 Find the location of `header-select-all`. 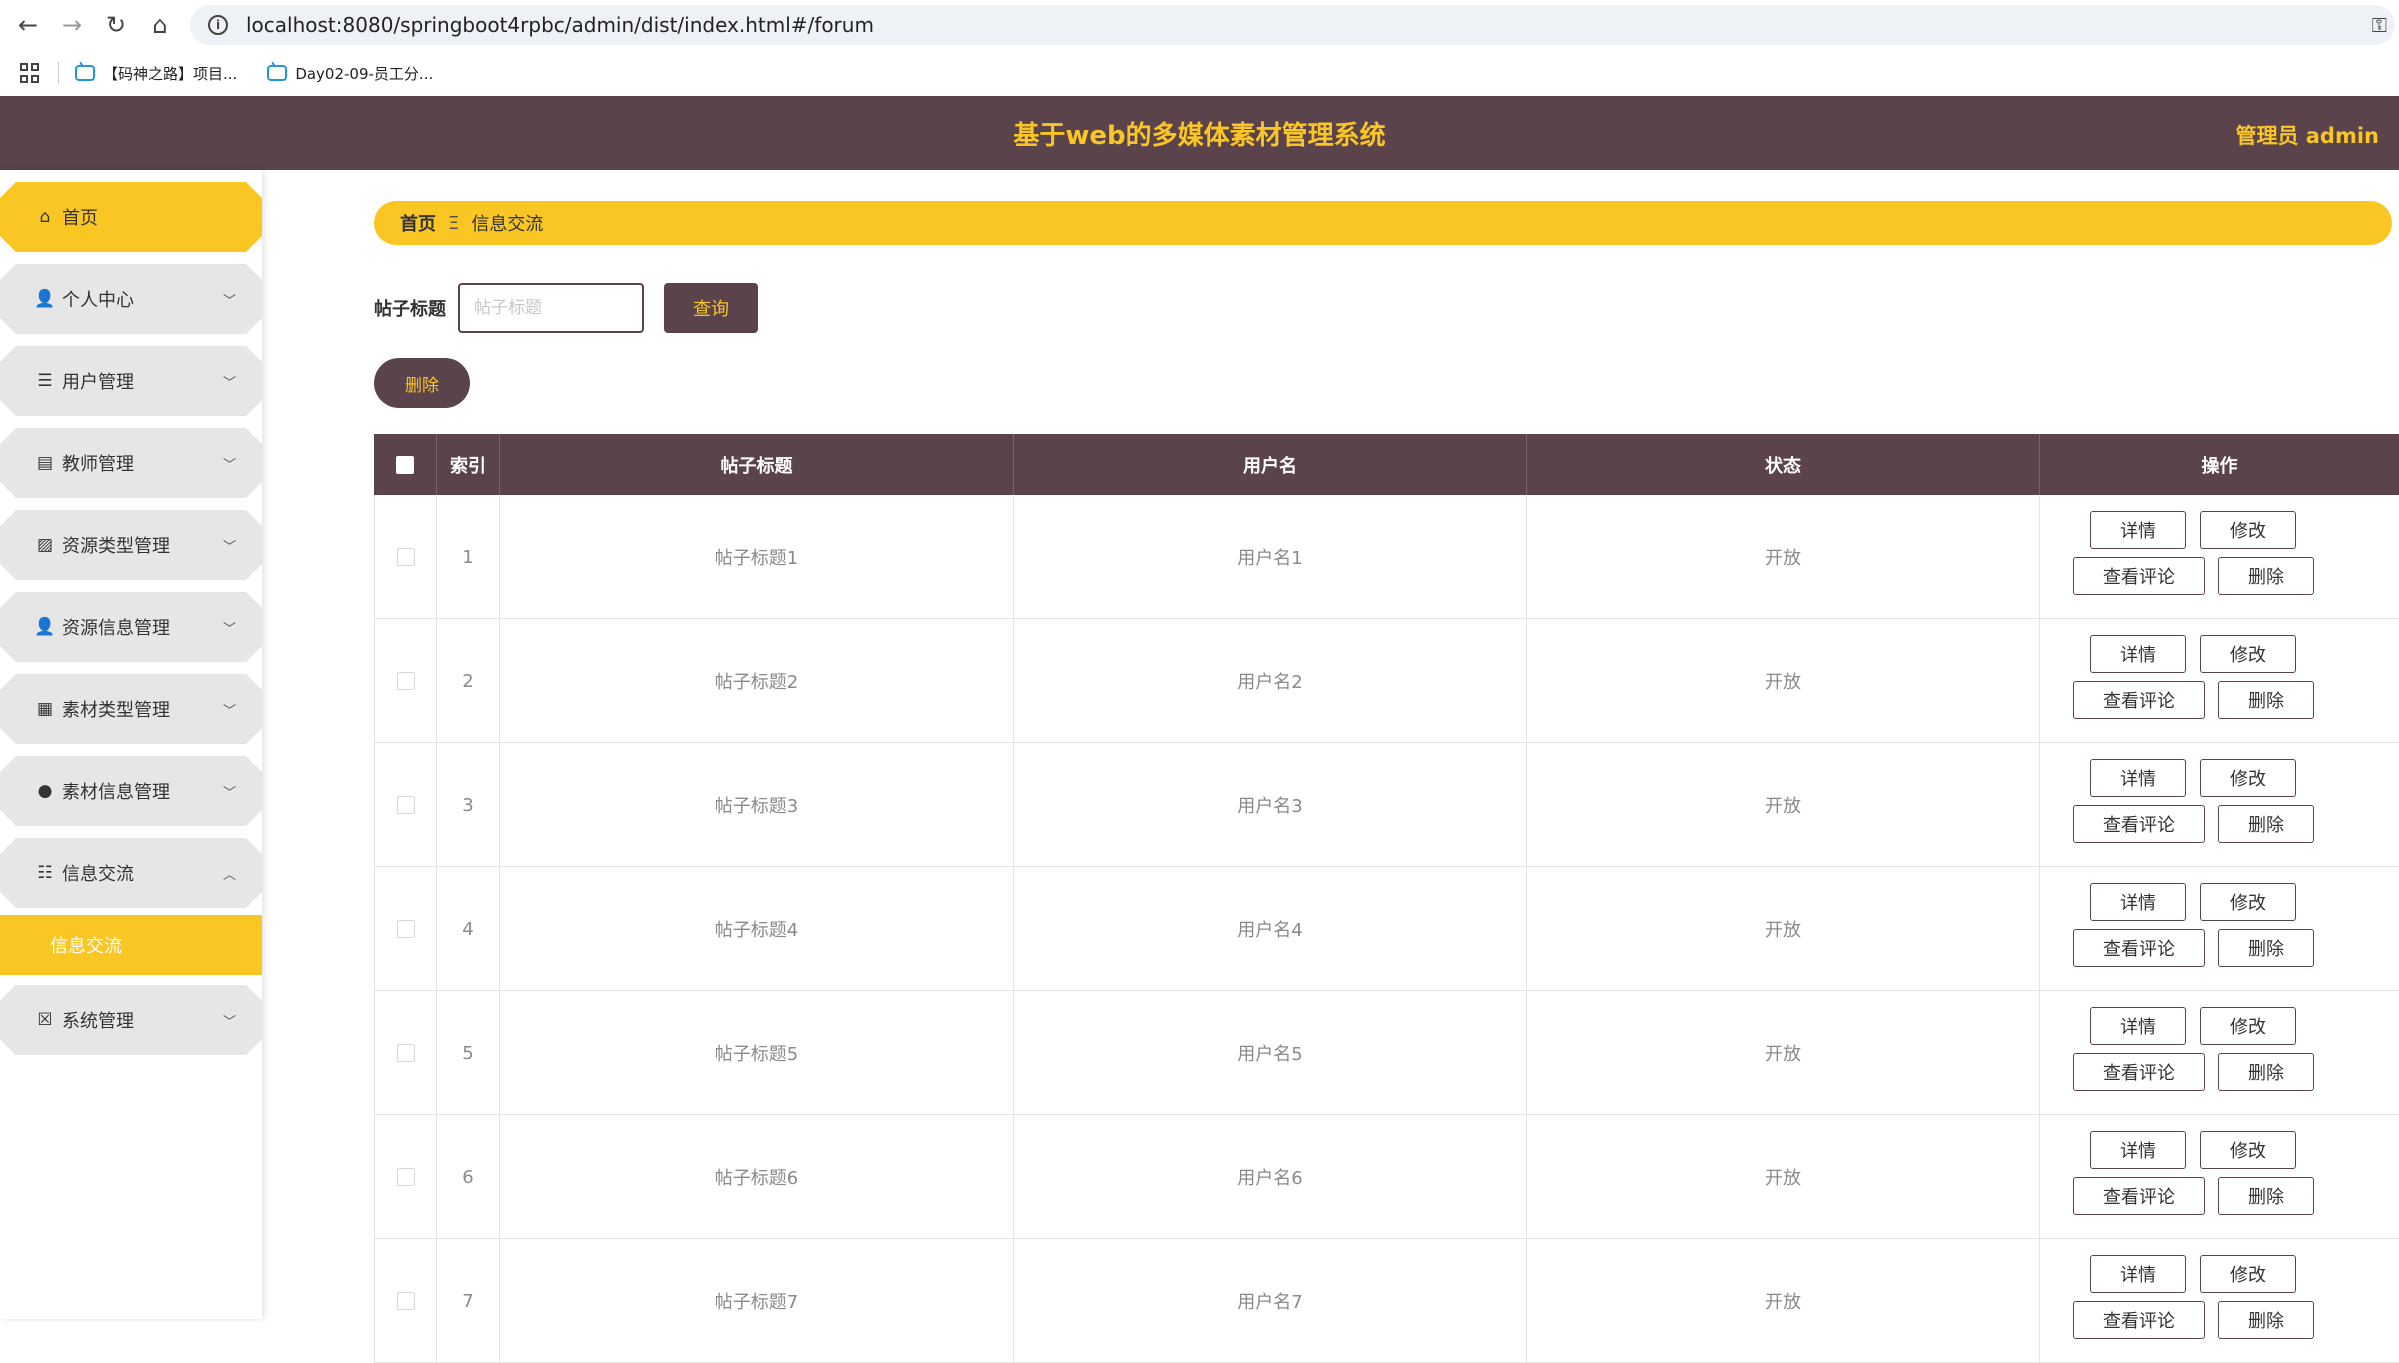

header-select-all is located at coordinates (405, 464).